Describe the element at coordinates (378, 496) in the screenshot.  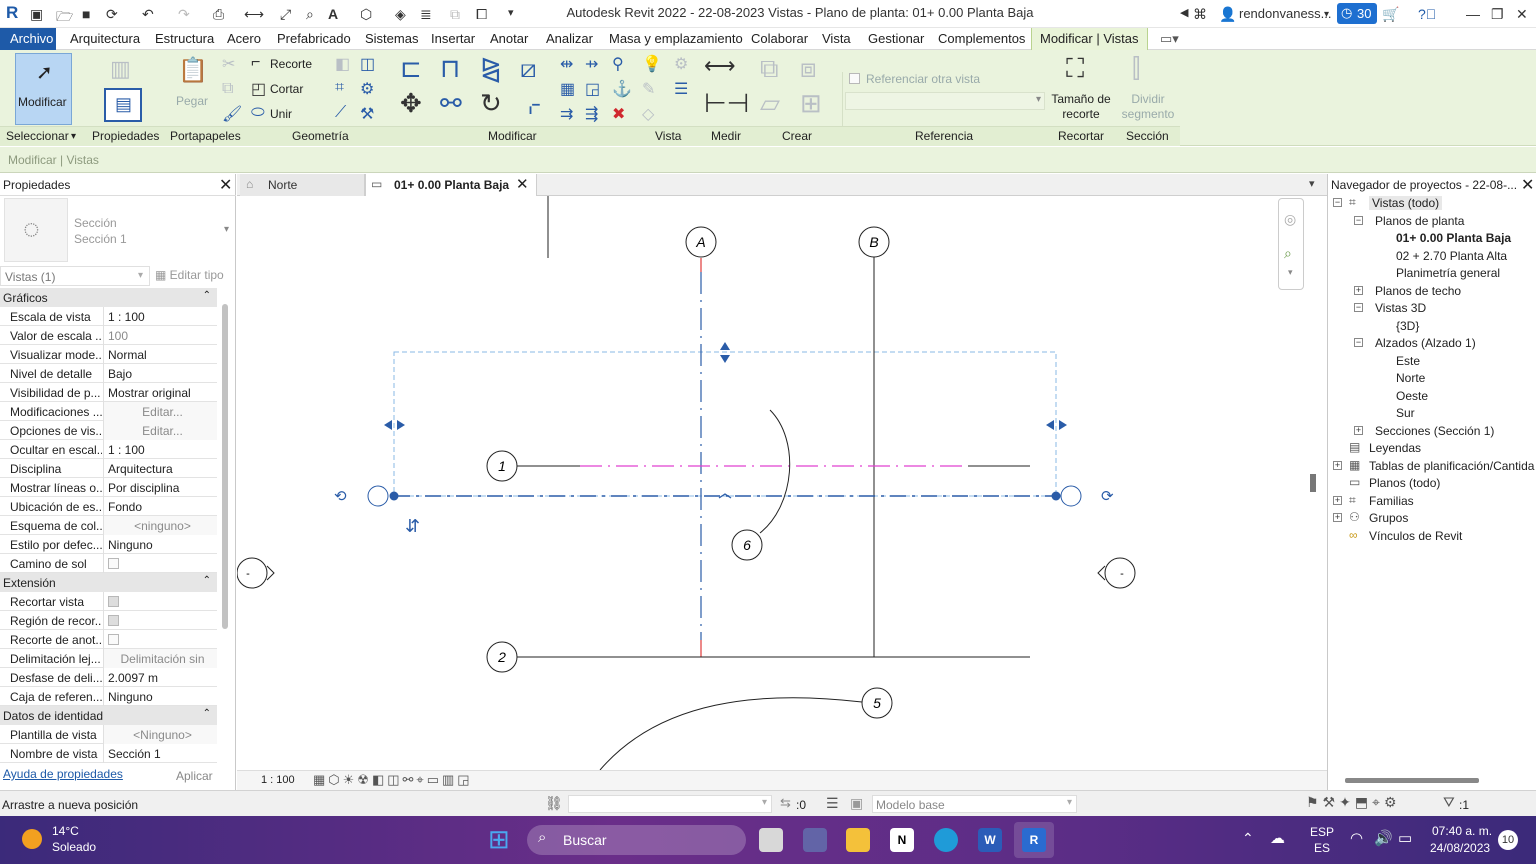
I see `section-head-left` at that location.